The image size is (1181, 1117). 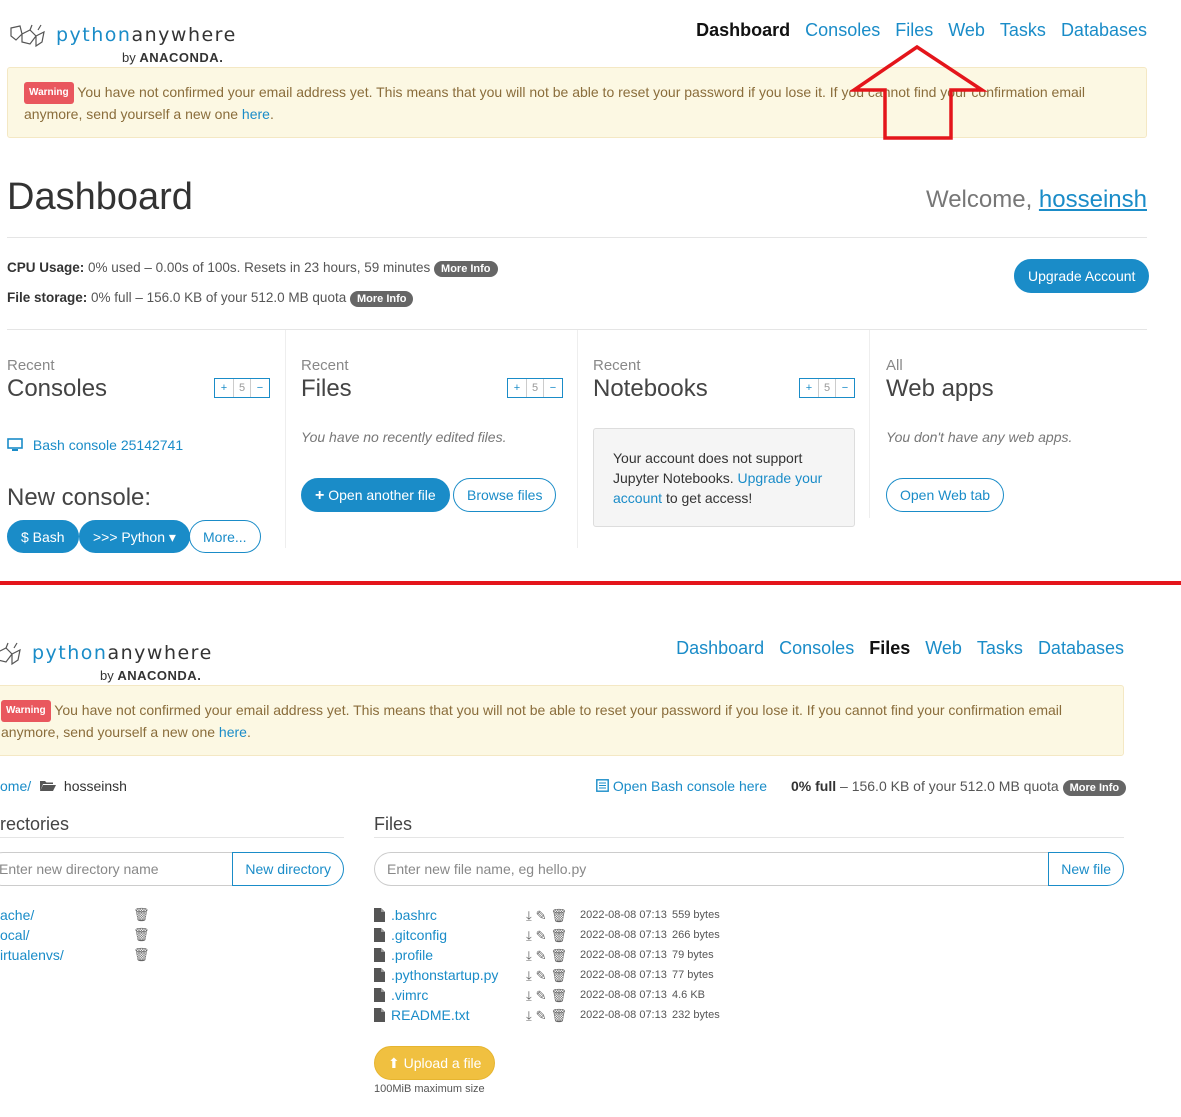 What do you see at coordinates (466, 269) in the screenshot?
I see `cpu-more-info: More Info` at bounding box center [466, 269].